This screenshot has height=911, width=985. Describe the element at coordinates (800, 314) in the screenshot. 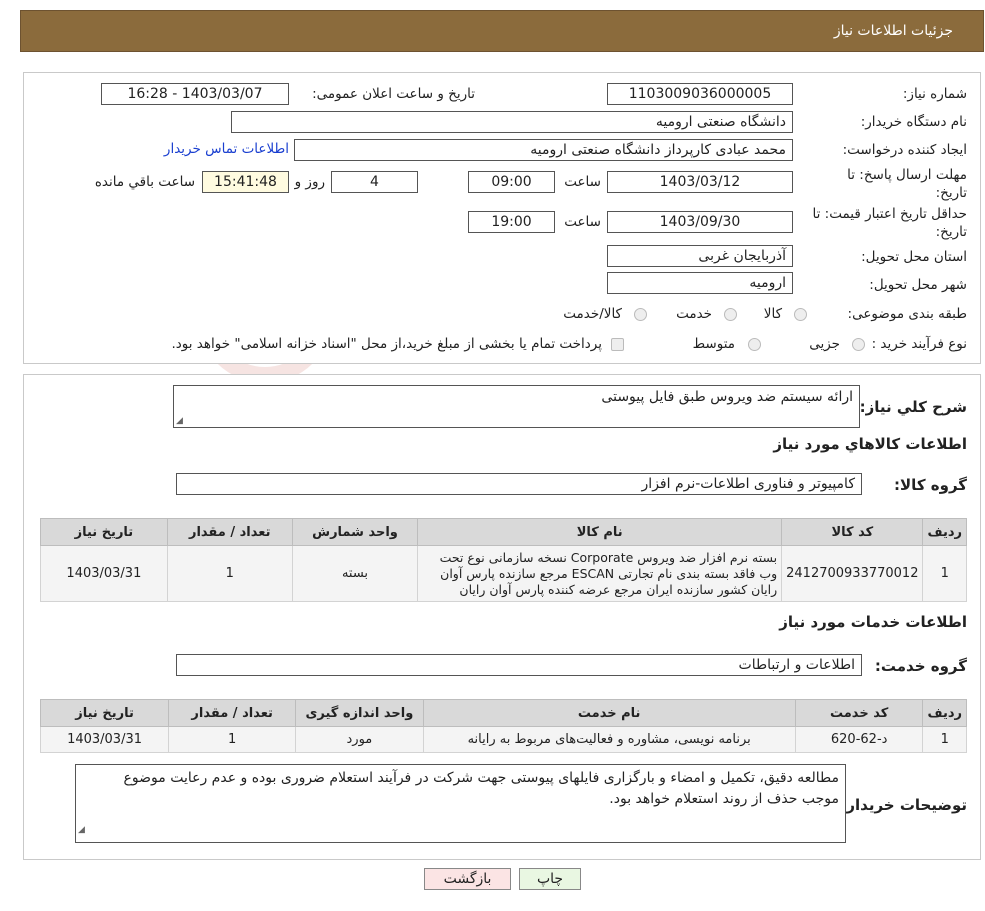

I see `category-goods-radio` at that location.